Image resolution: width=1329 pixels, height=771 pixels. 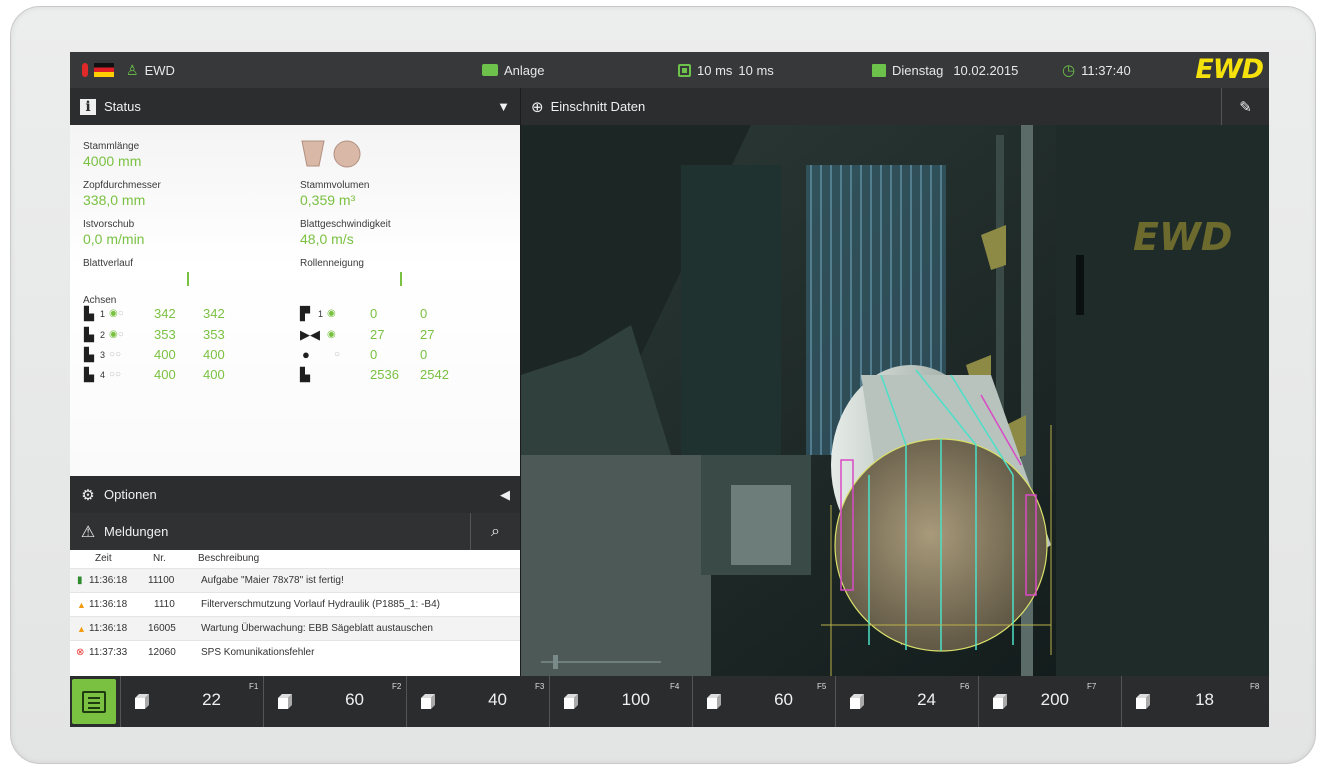 What do you see at coordinates (434, 374) in the screenshot?
I see `axis-value-b: 2542` at bounding box center [434, 374].